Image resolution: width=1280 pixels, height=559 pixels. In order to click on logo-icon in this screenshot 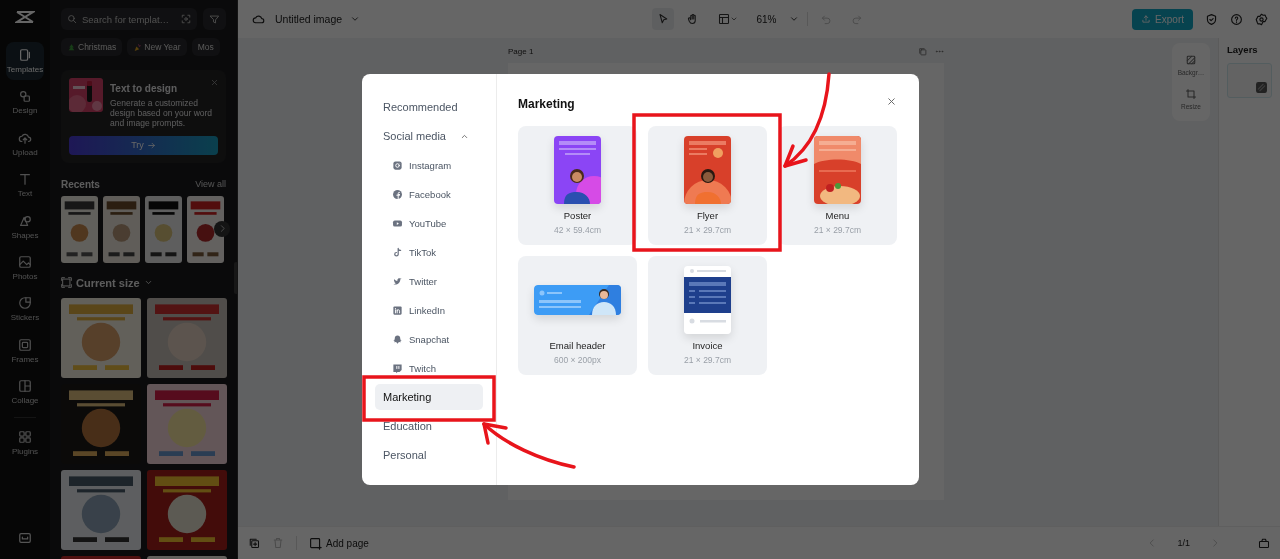, I will do `click(25, 17)`.